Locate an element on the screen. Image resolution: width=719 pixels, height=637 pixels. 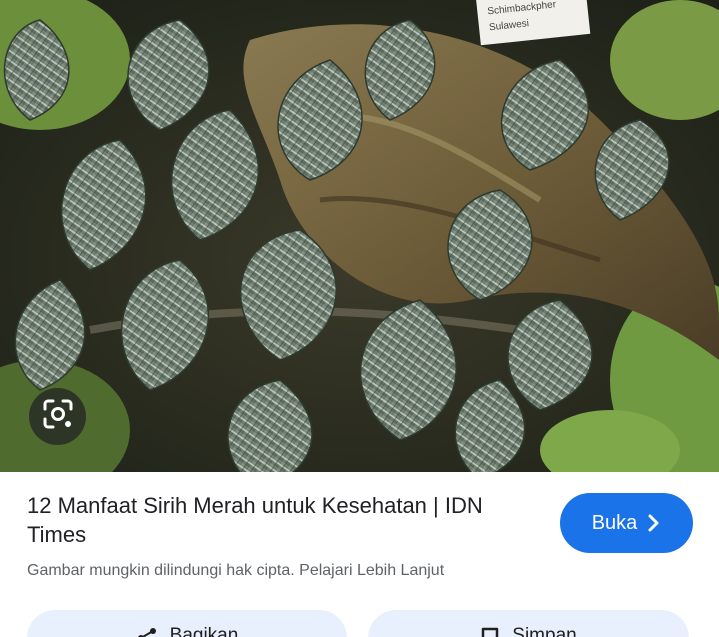
open-button-label: Buka is located at coordinates (614, 522).